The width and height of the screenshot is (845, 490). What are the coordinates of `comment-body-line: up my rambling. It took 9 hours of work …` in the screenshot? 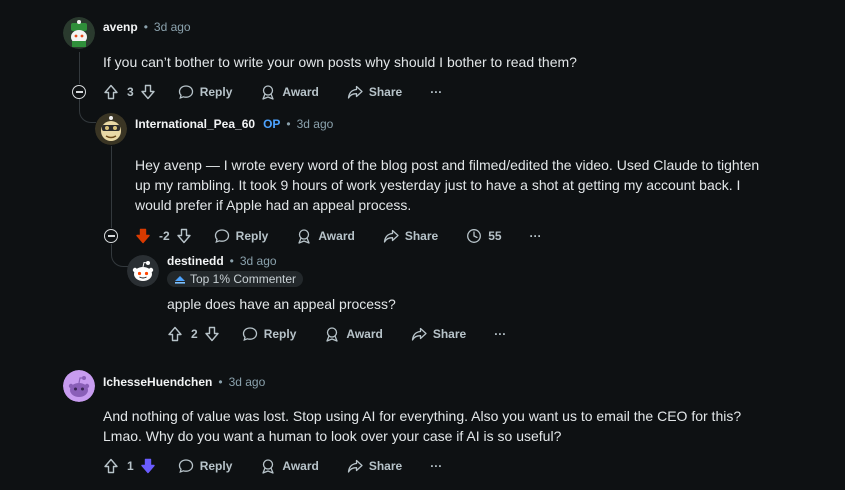 It's located at (438, 185).